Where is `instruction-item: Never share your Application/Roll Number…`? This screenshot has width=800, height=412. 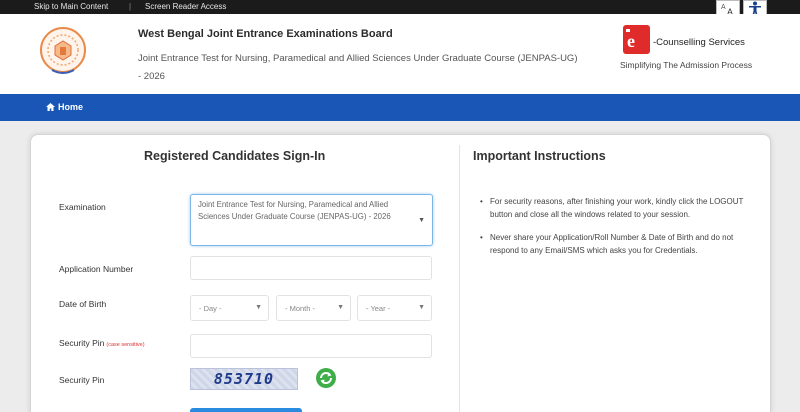
instruction-item: Never share your Application/Roll Number… is located at coordinates (621, 244).